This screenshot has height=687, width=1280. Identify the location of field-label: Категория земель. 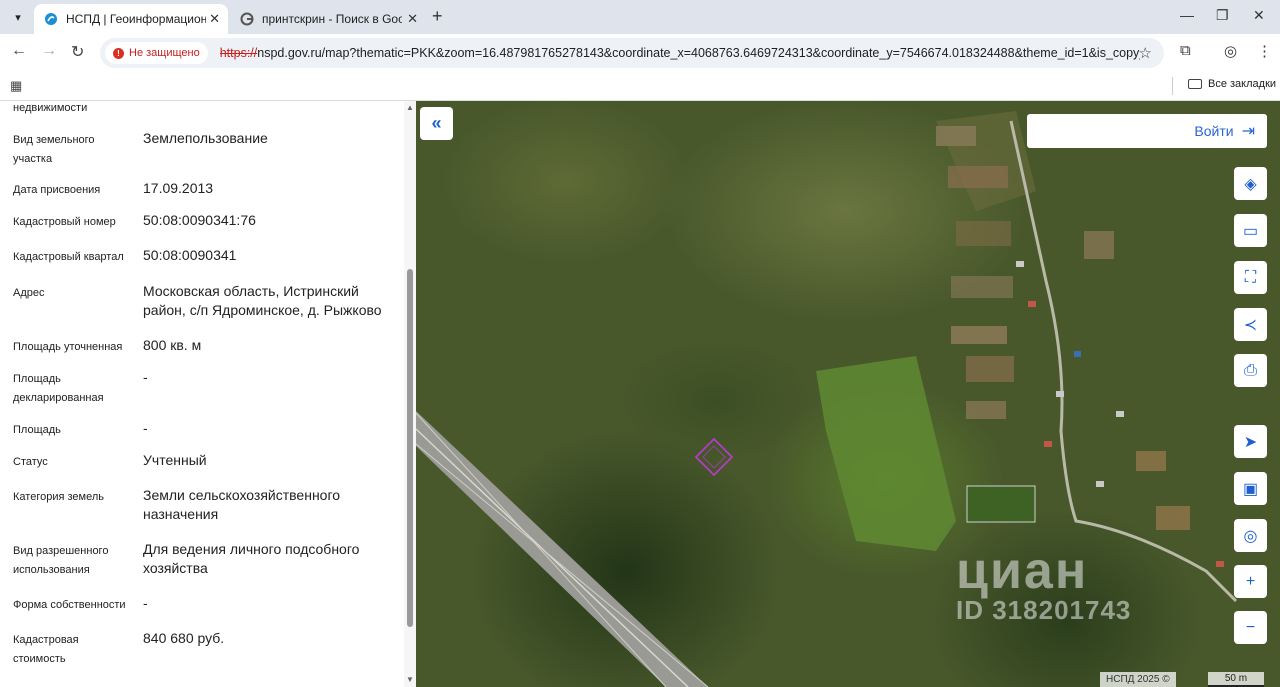
(58, 497).